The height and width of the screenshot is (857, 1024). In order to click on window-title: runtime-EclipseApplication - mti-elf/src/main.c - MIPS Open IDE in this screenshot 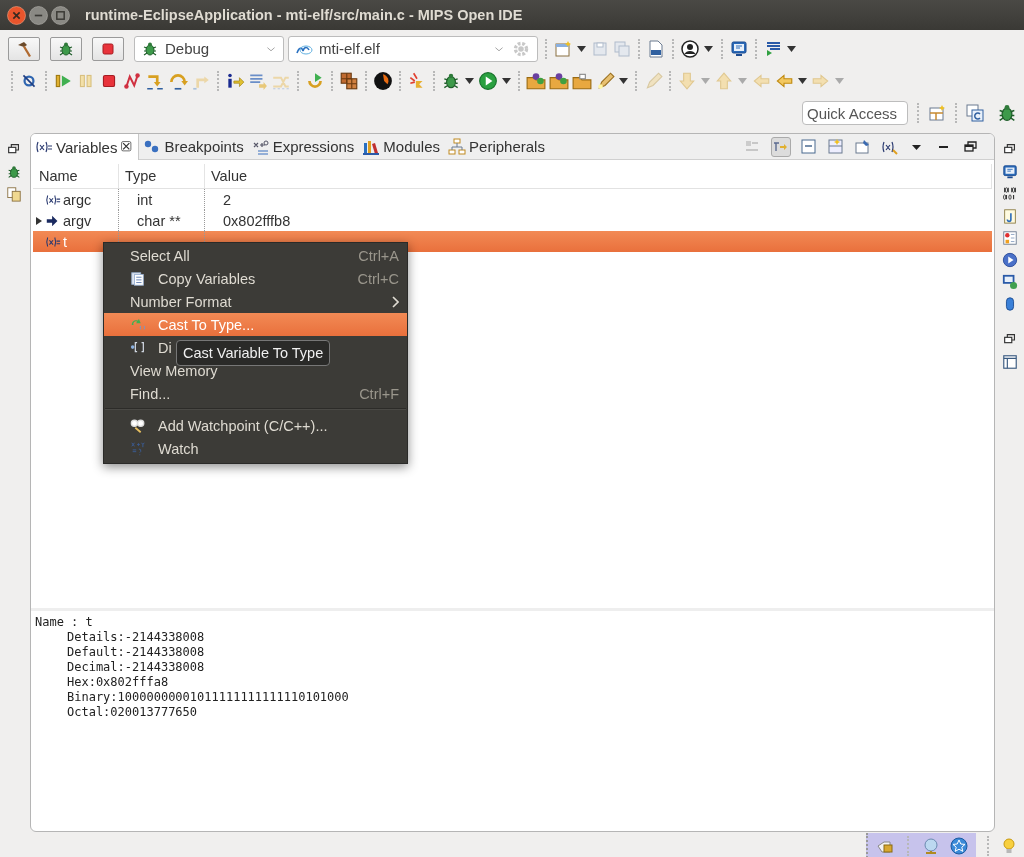, I will do `click(304, 15)`.